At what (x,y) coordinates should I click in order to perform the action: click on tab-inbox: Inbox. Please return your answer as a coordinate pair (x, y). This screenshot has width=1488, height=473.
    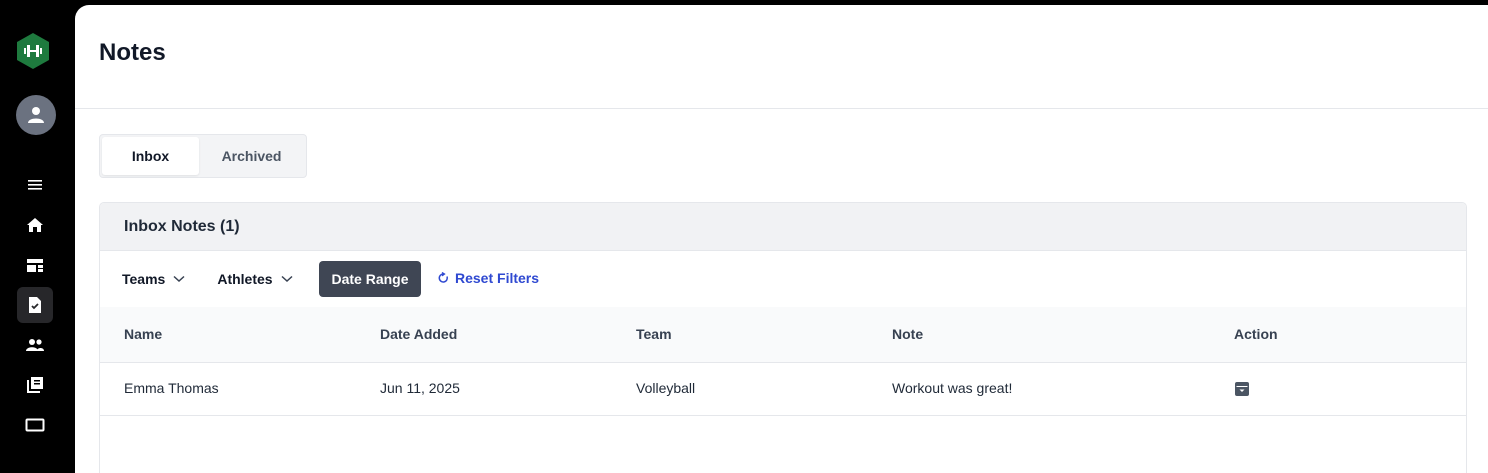
    Looking at the image, I should click on (151, 156).